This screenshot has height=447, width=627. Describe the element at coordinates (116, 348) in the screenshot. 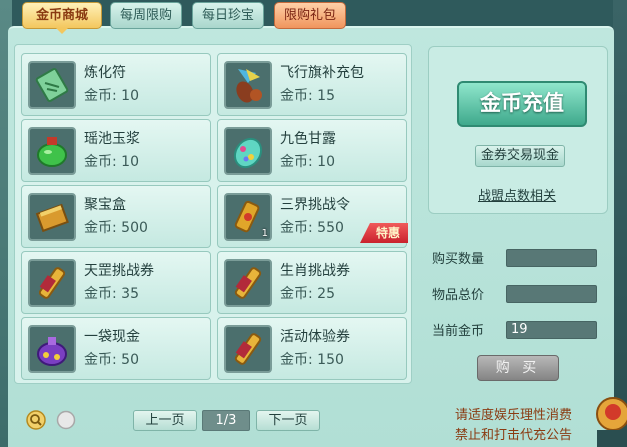

I see `shop-item: 一袋现金 金币: 50` at that location.